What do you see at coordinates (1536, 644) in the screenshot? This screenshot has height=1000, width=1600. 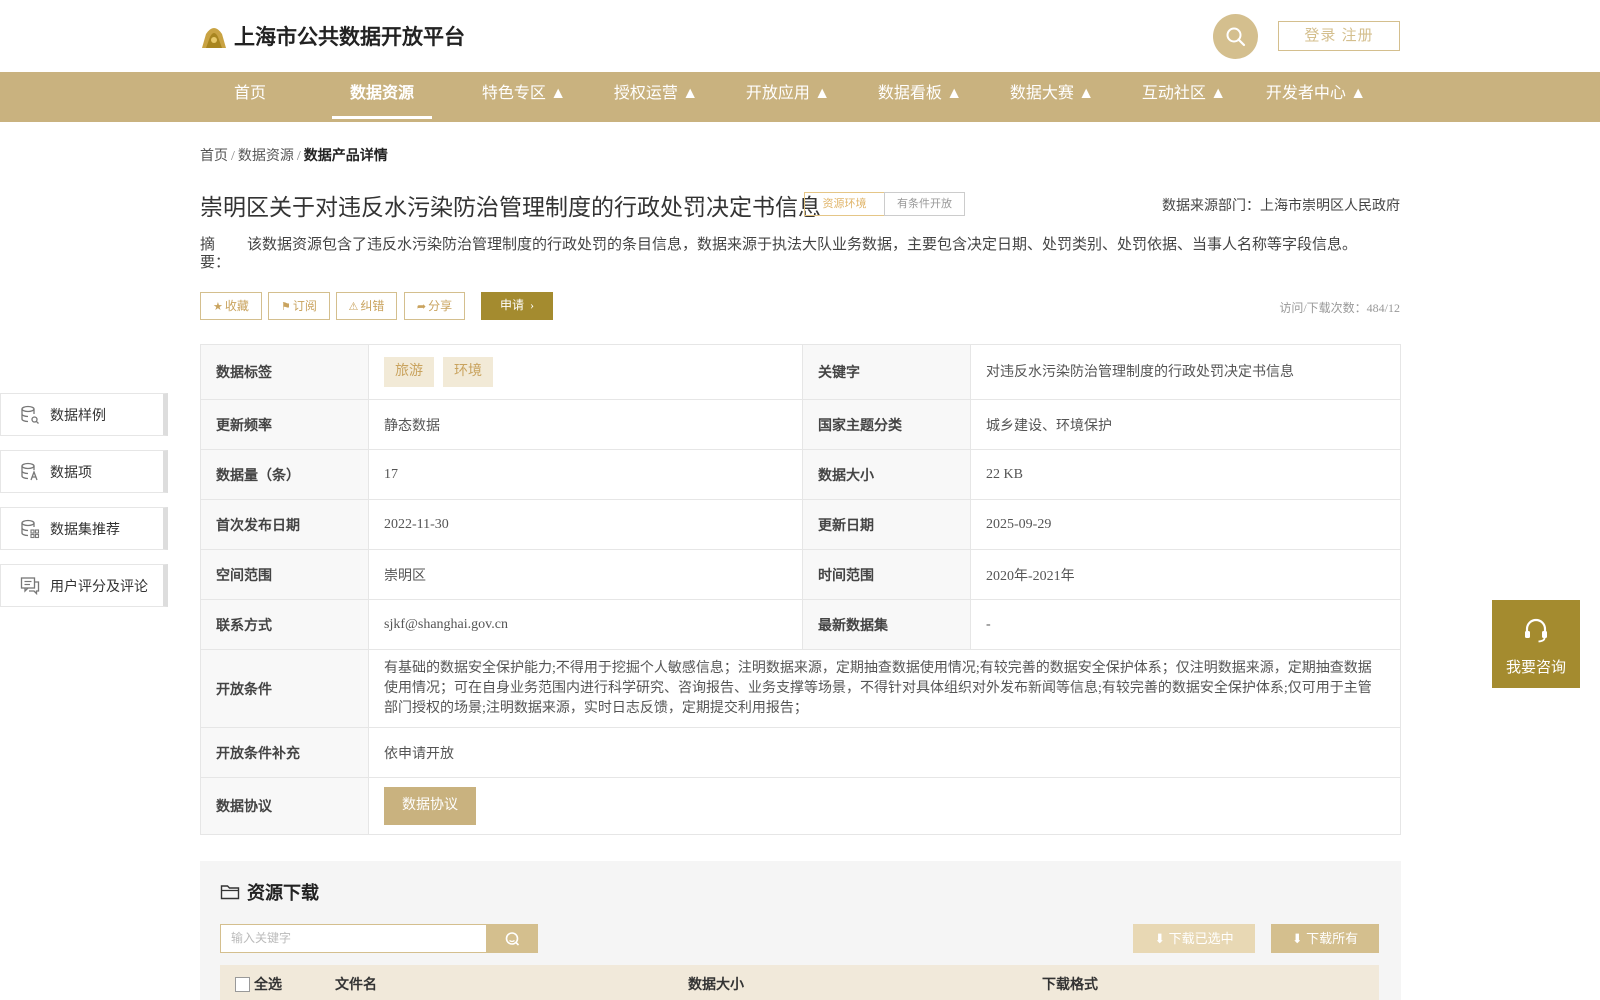 I see `consult-widget: 我要咨询` at bounding box center [1536, 644].